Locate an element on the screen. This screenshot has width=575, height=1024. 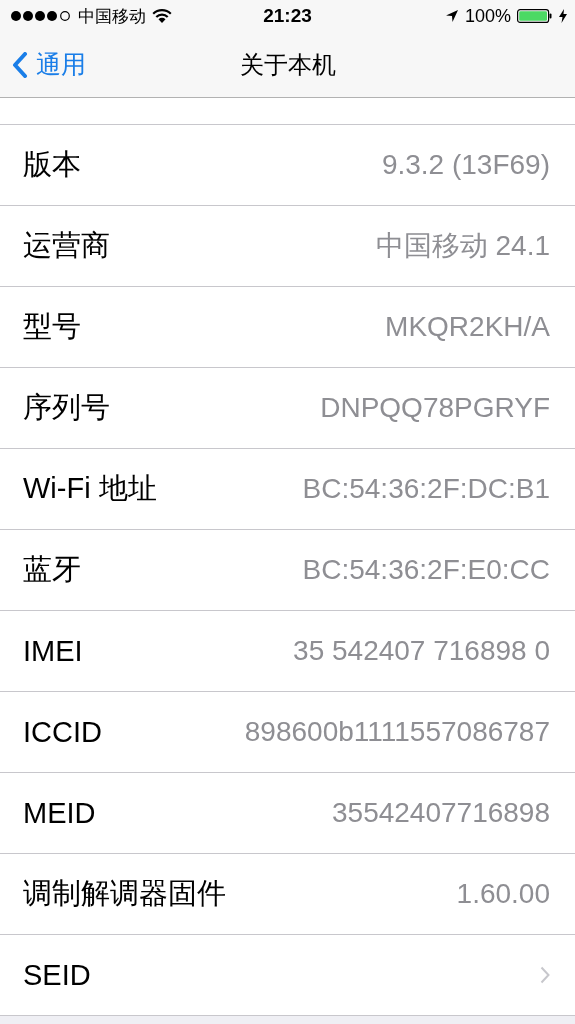
chevron-icon is located at coordinates (545, 975).